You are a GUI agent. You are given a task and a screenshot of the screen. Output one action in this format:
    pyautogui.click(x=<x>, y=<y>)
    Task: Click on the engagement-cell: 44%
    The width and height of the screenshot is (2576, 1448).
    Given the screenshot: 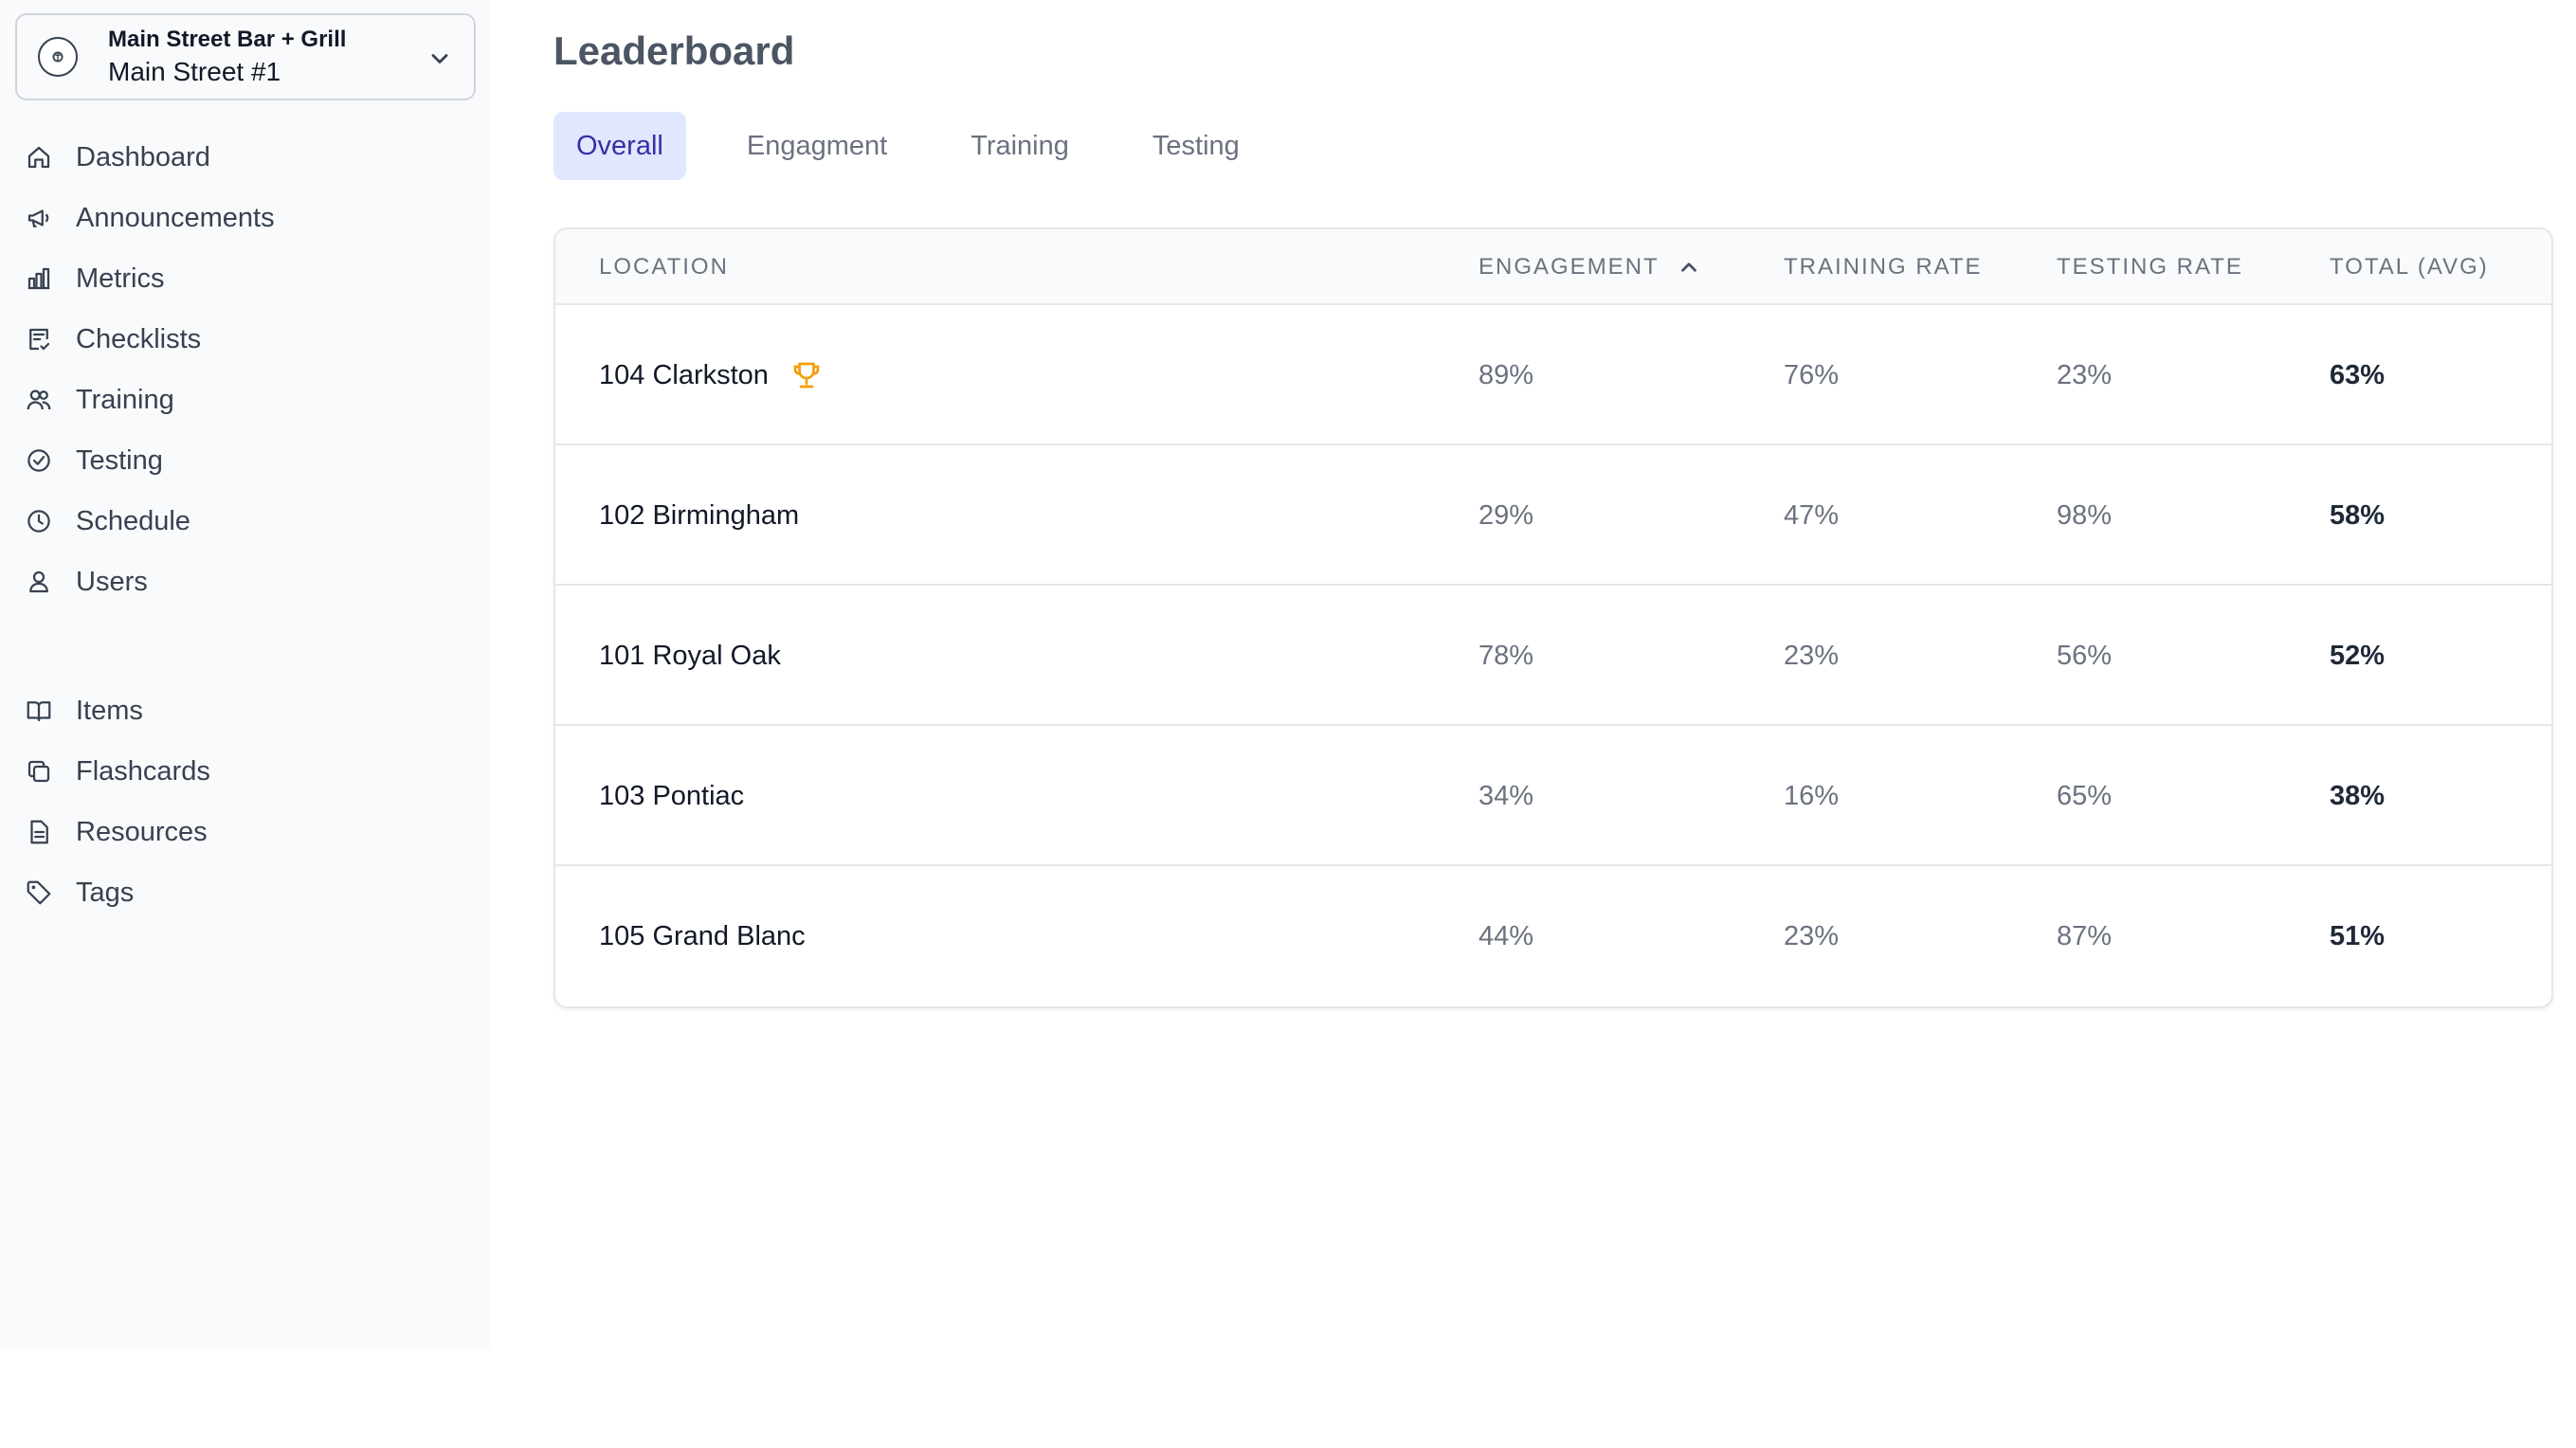 What is the action you would take?
    pyautogui.click(x=1505, y=936)
    